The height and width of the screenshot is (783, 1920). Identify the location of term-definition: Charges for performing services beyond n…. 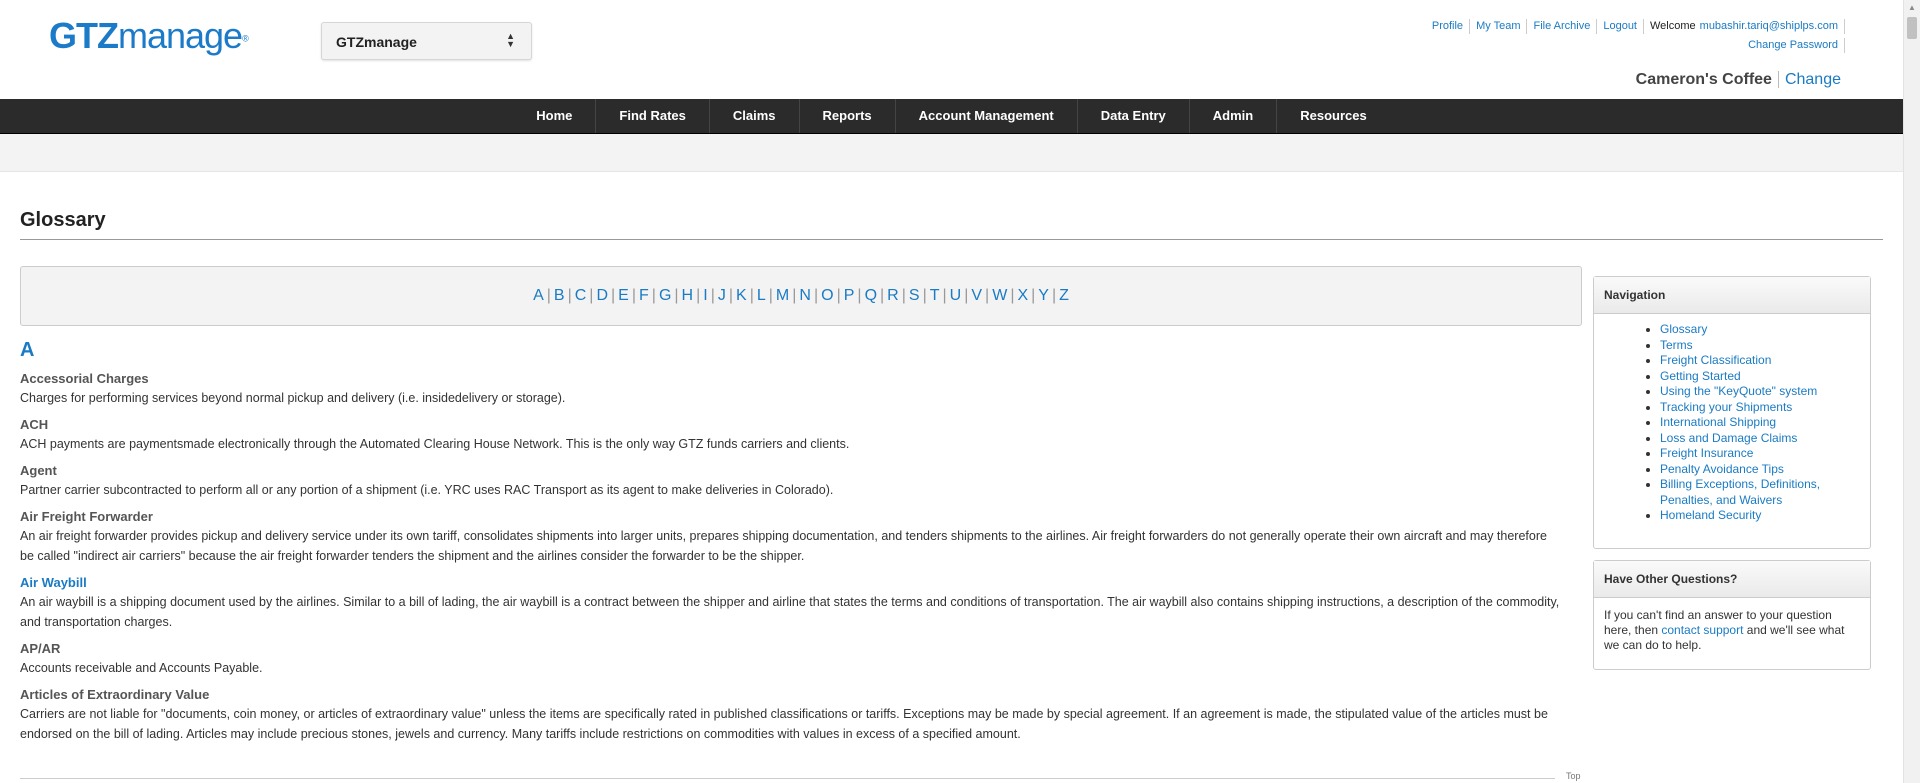
(293, 398).